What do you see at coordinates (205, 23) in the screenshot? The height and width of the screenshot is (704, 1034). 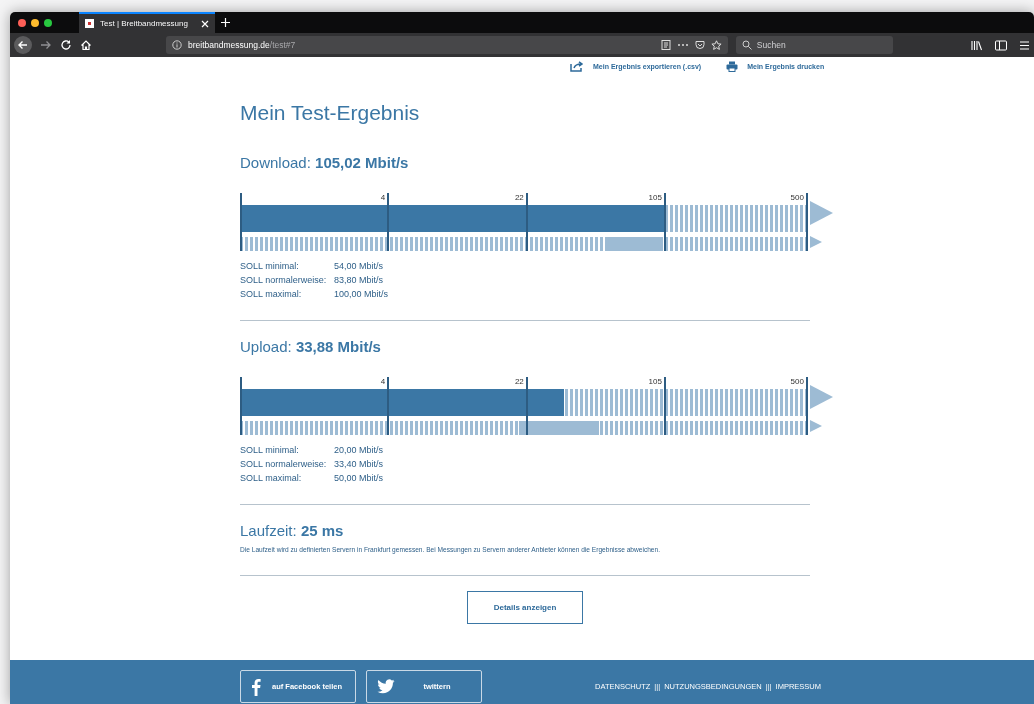 I see `close-icon` at bounding box center [205, 23].